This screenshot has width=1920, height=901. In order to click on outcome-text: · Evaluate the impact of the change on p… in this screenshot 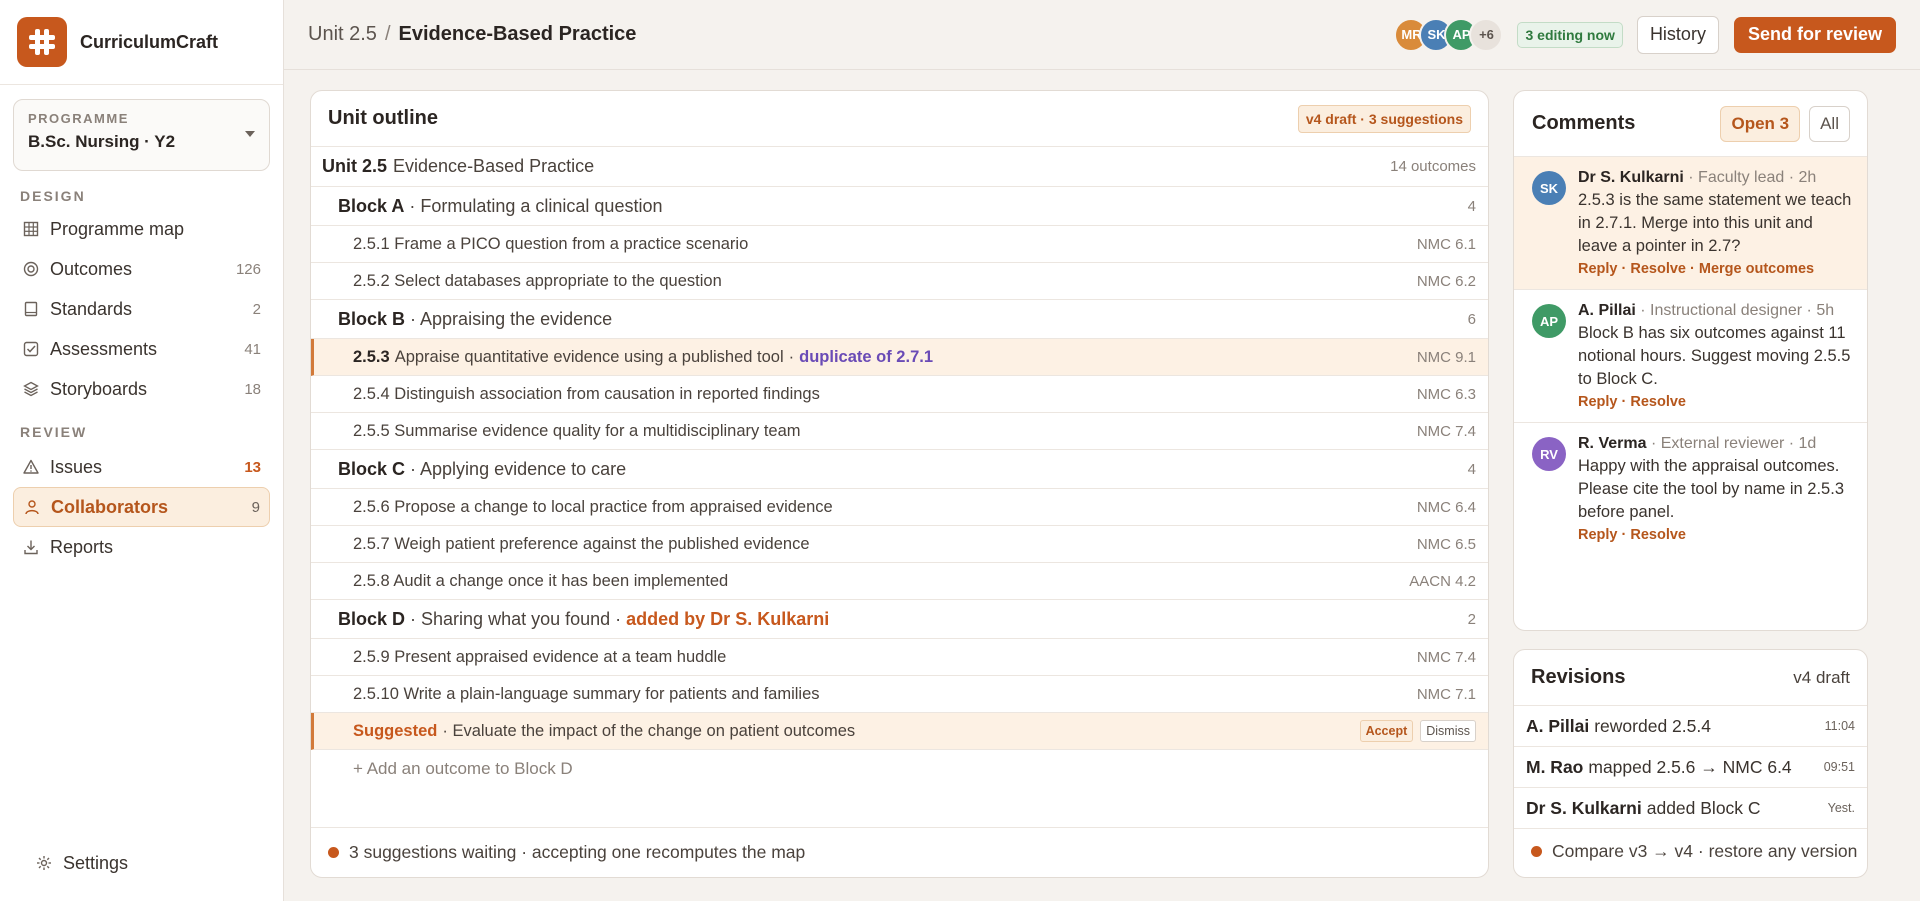, I will do `click(649, 730)`.